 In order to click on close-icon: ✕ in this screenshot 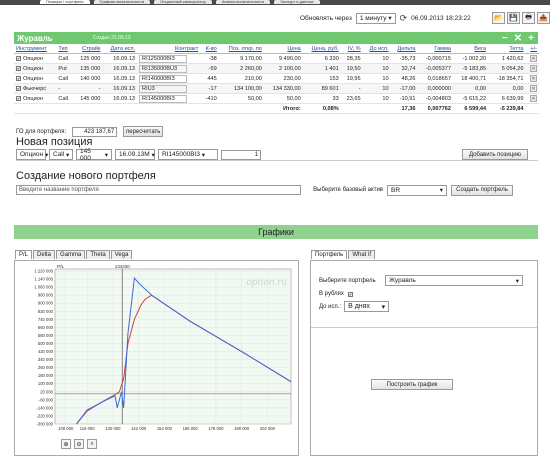, I will do `click(518, 38)`.